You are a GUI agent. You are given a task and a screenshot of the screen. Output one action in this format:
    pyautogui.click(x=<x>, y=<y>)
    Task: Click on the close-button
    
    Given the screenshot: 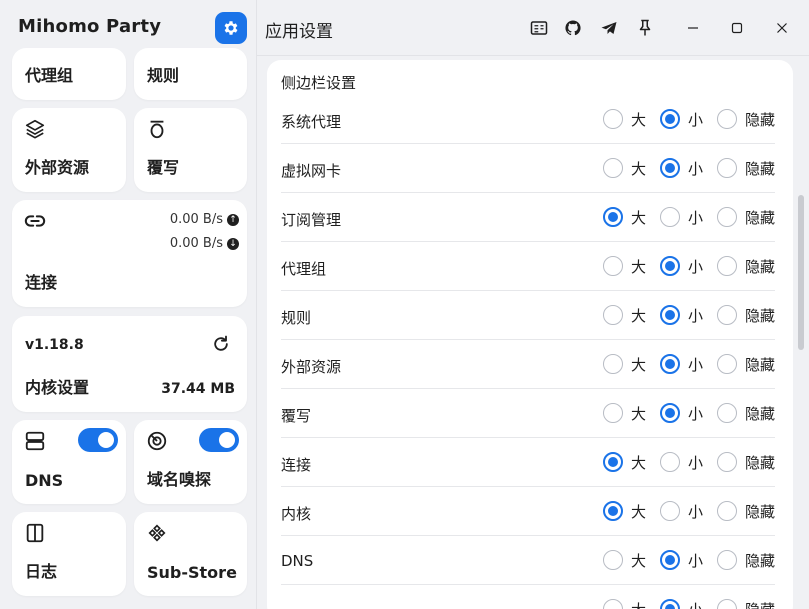 What is the action you would take?
    pyautogui.click(x=782, y=28)
    